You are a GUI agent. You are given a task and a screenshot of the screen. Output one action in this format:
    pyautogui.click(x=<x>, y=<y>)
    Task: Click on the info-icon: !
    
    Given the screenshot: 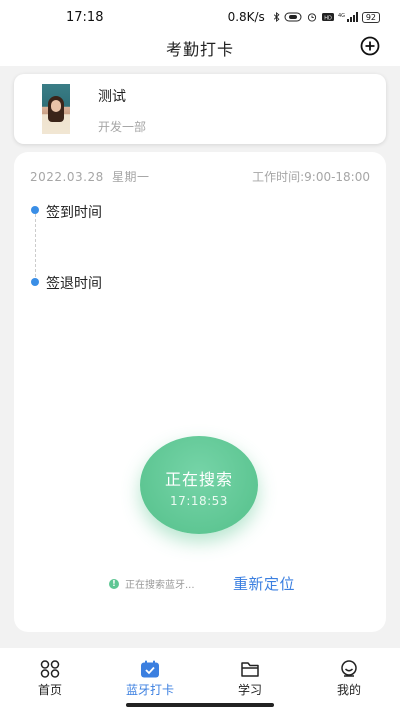 What is the action you would take?
    pyautogui.click(x=114, y=583)
    